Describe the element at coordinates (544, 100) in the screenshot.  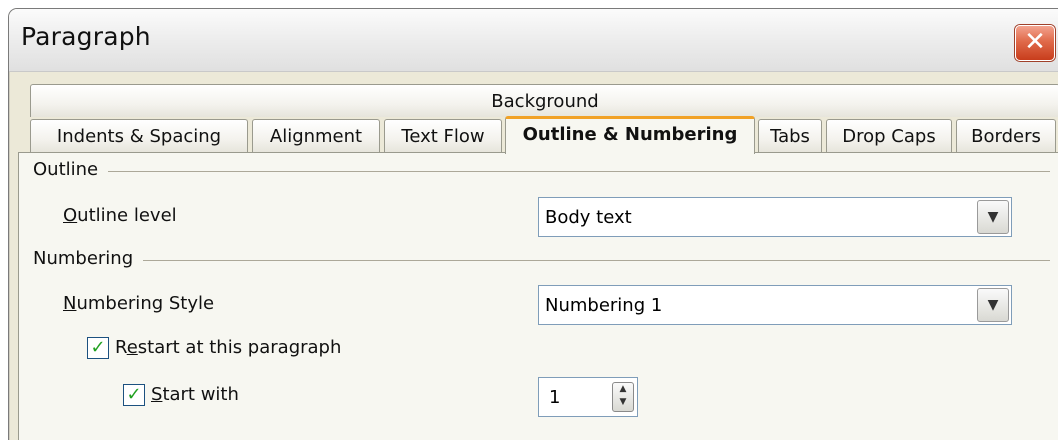
I see `tab-background: Background` at that location.